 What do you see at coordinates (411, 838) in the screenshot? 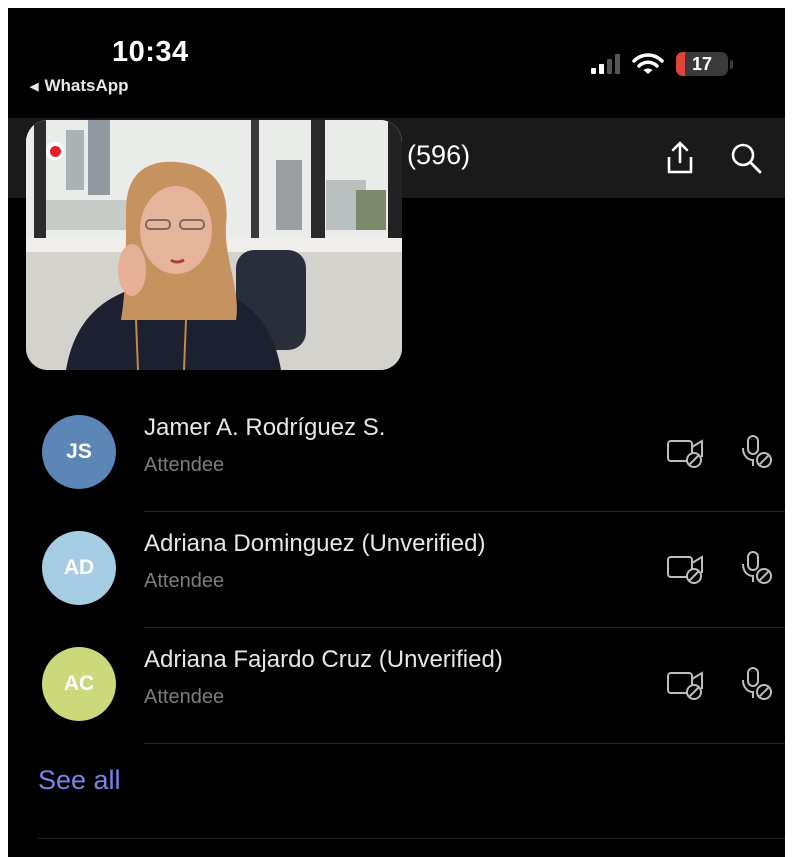
I see `section-divider` at bounding box center [411, 838].